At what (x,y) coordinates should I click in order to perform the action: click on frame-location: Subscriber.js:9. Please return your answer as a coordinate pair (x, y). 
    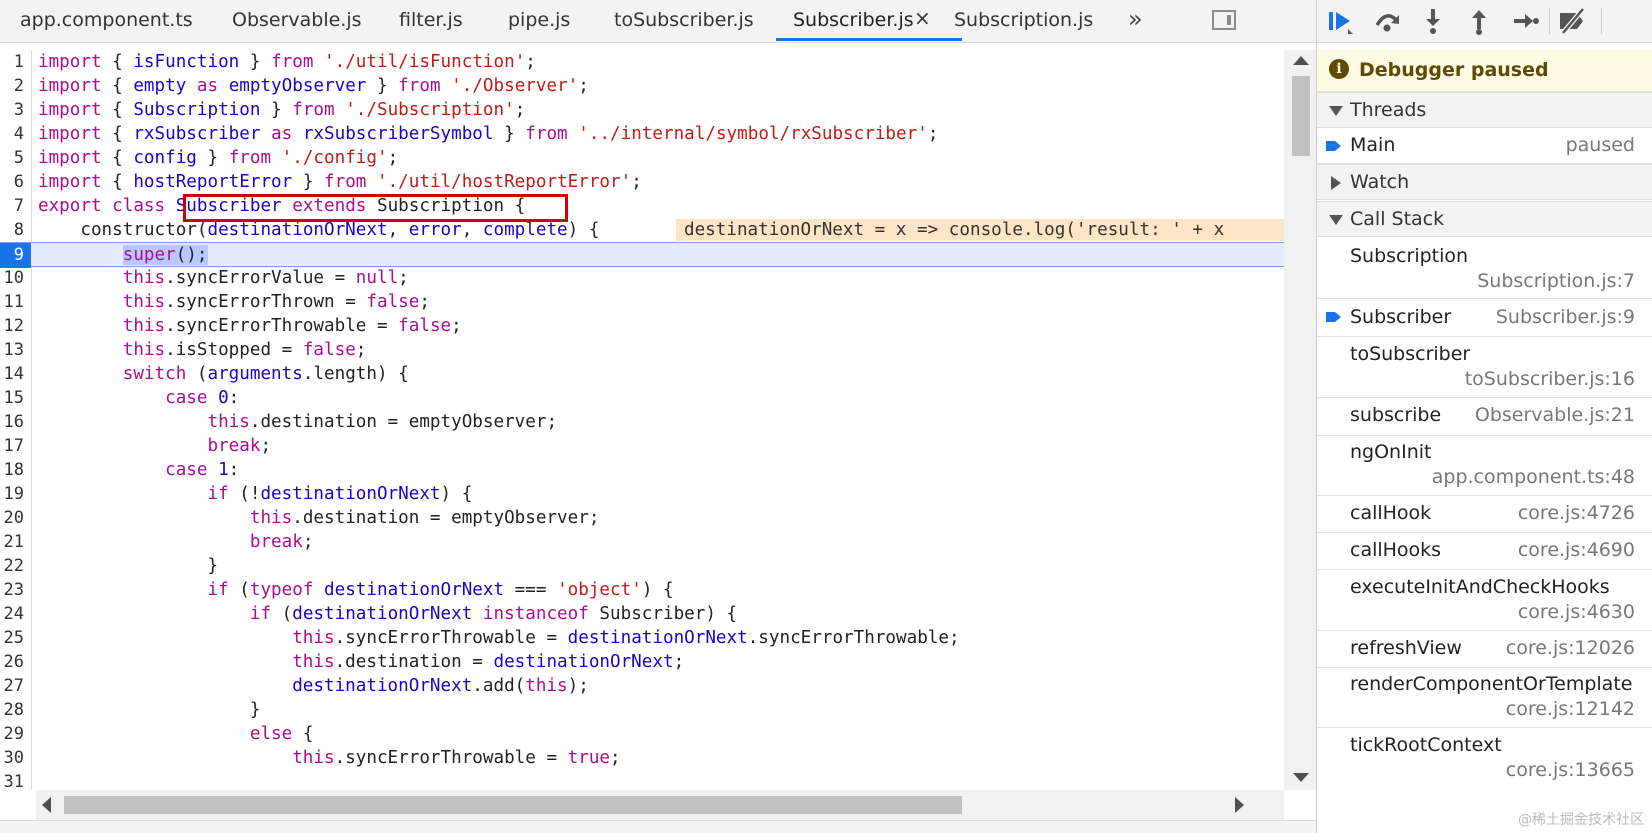
    Looking at the image, I should click on (1565, 317).